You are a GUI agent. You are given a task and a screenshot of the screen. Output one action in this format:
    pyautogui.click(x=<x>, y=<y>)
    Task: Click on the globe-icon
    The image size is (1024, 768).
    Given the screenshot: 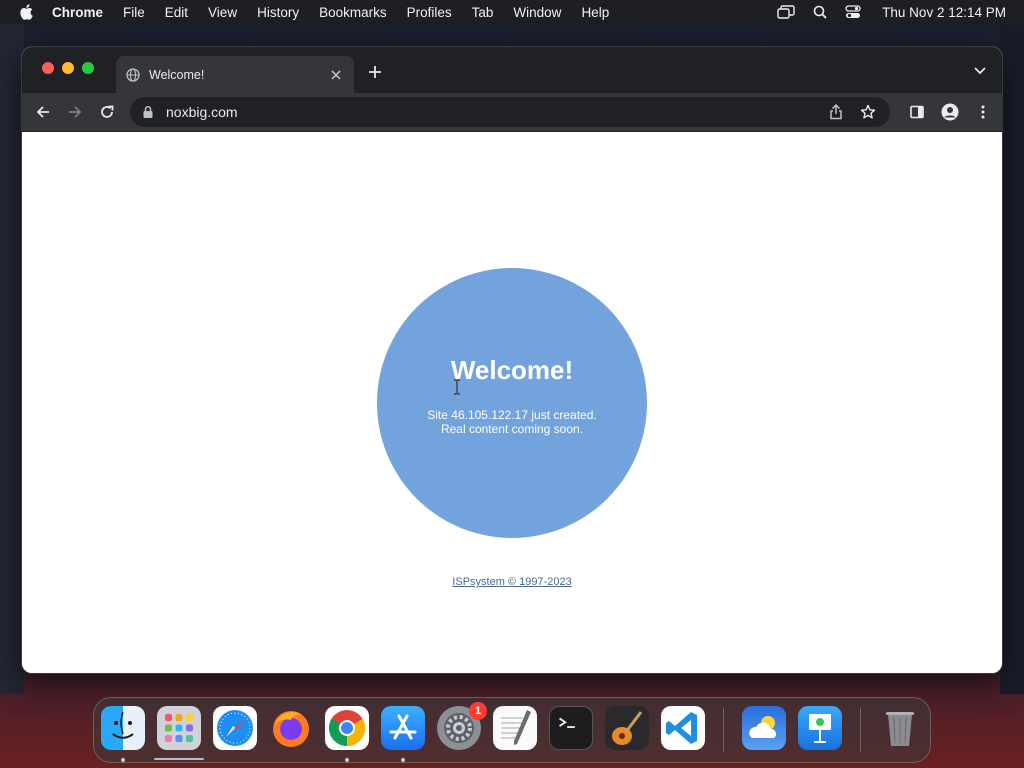 What is the action you would take?
    pyautogui.click(x=133, y=74)
    